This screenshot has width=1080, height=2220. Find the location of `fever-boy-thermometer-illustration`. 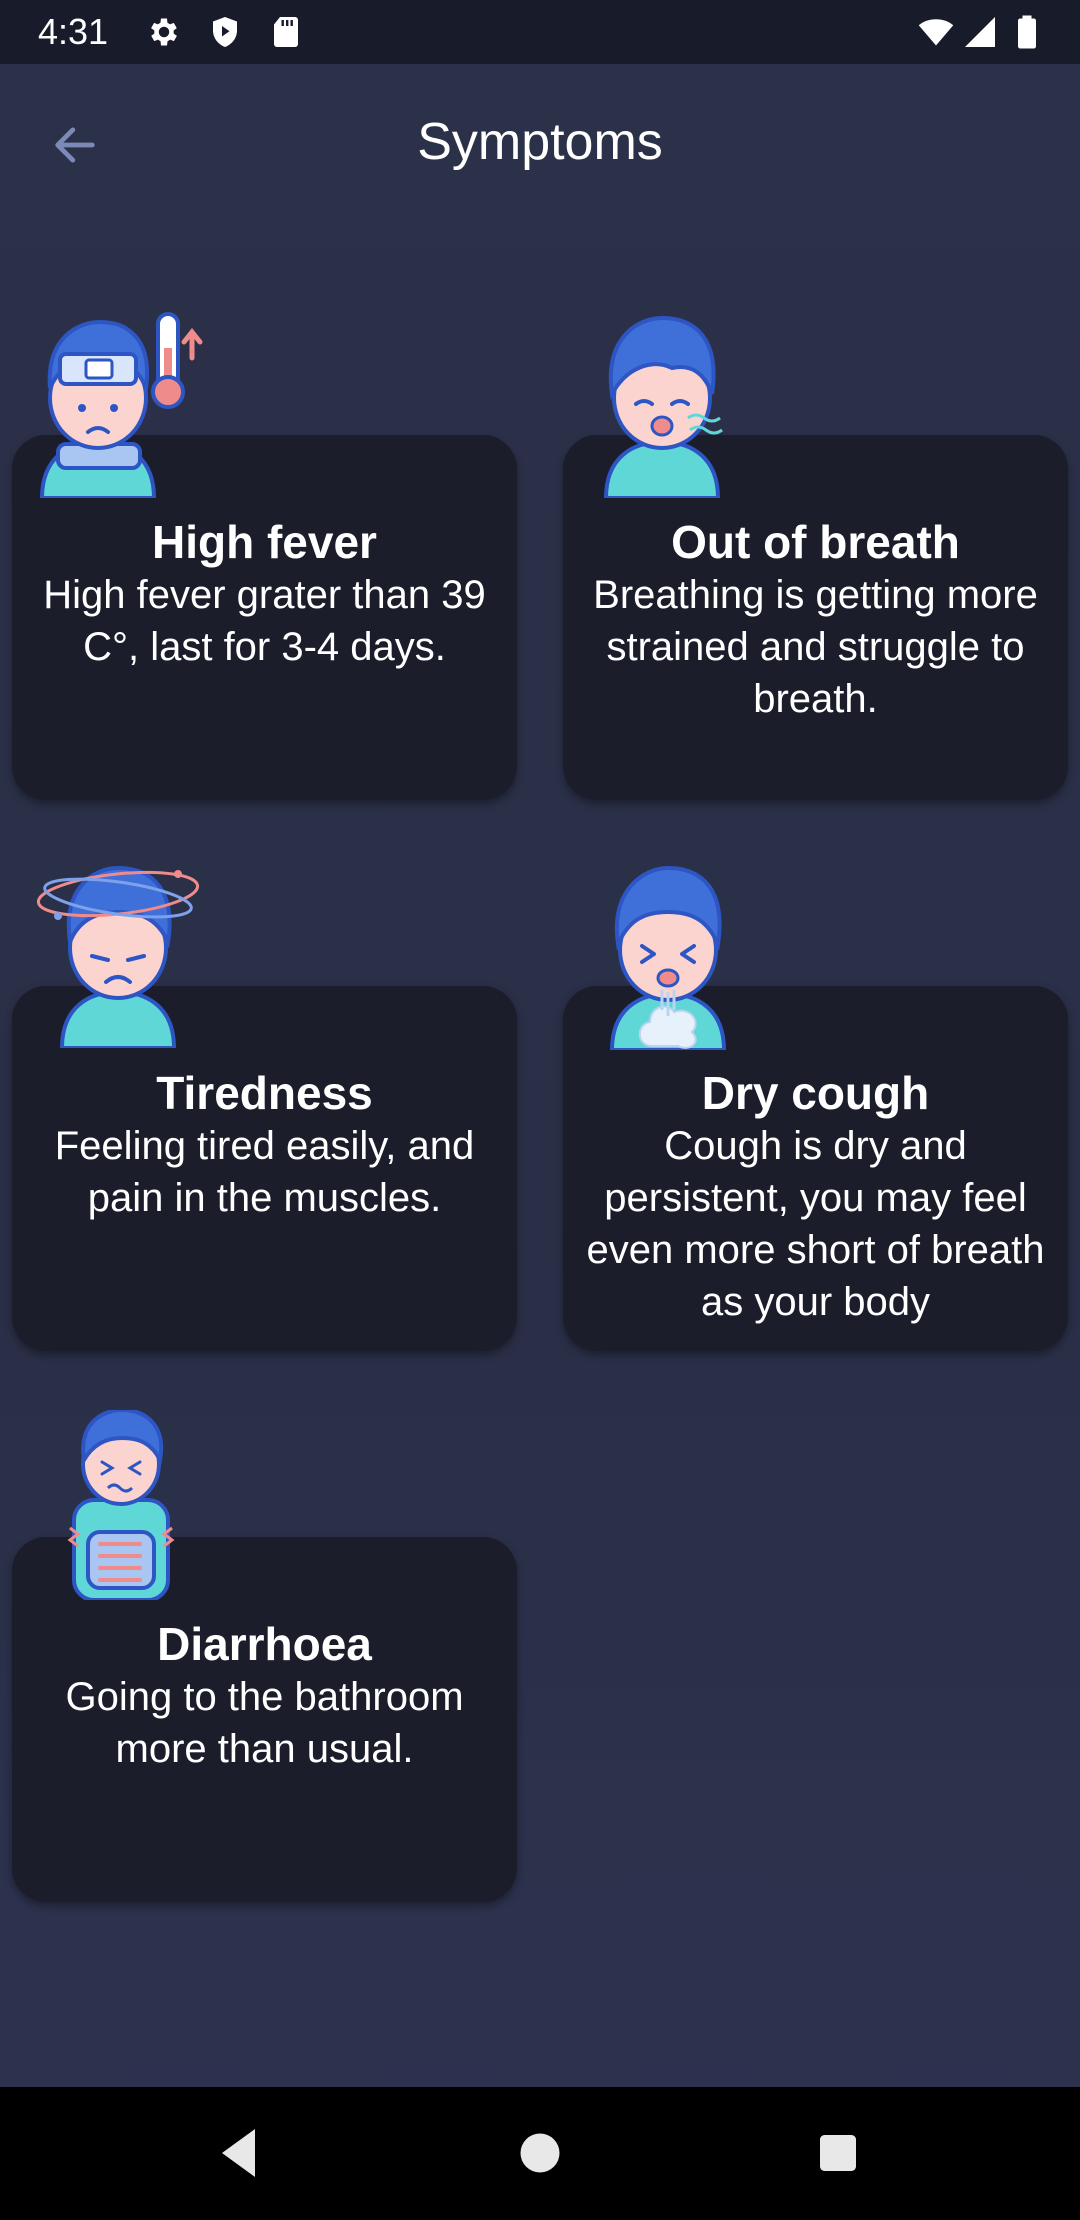

fever-boy-thermometer-illustration is located at coordinates (121, 405).